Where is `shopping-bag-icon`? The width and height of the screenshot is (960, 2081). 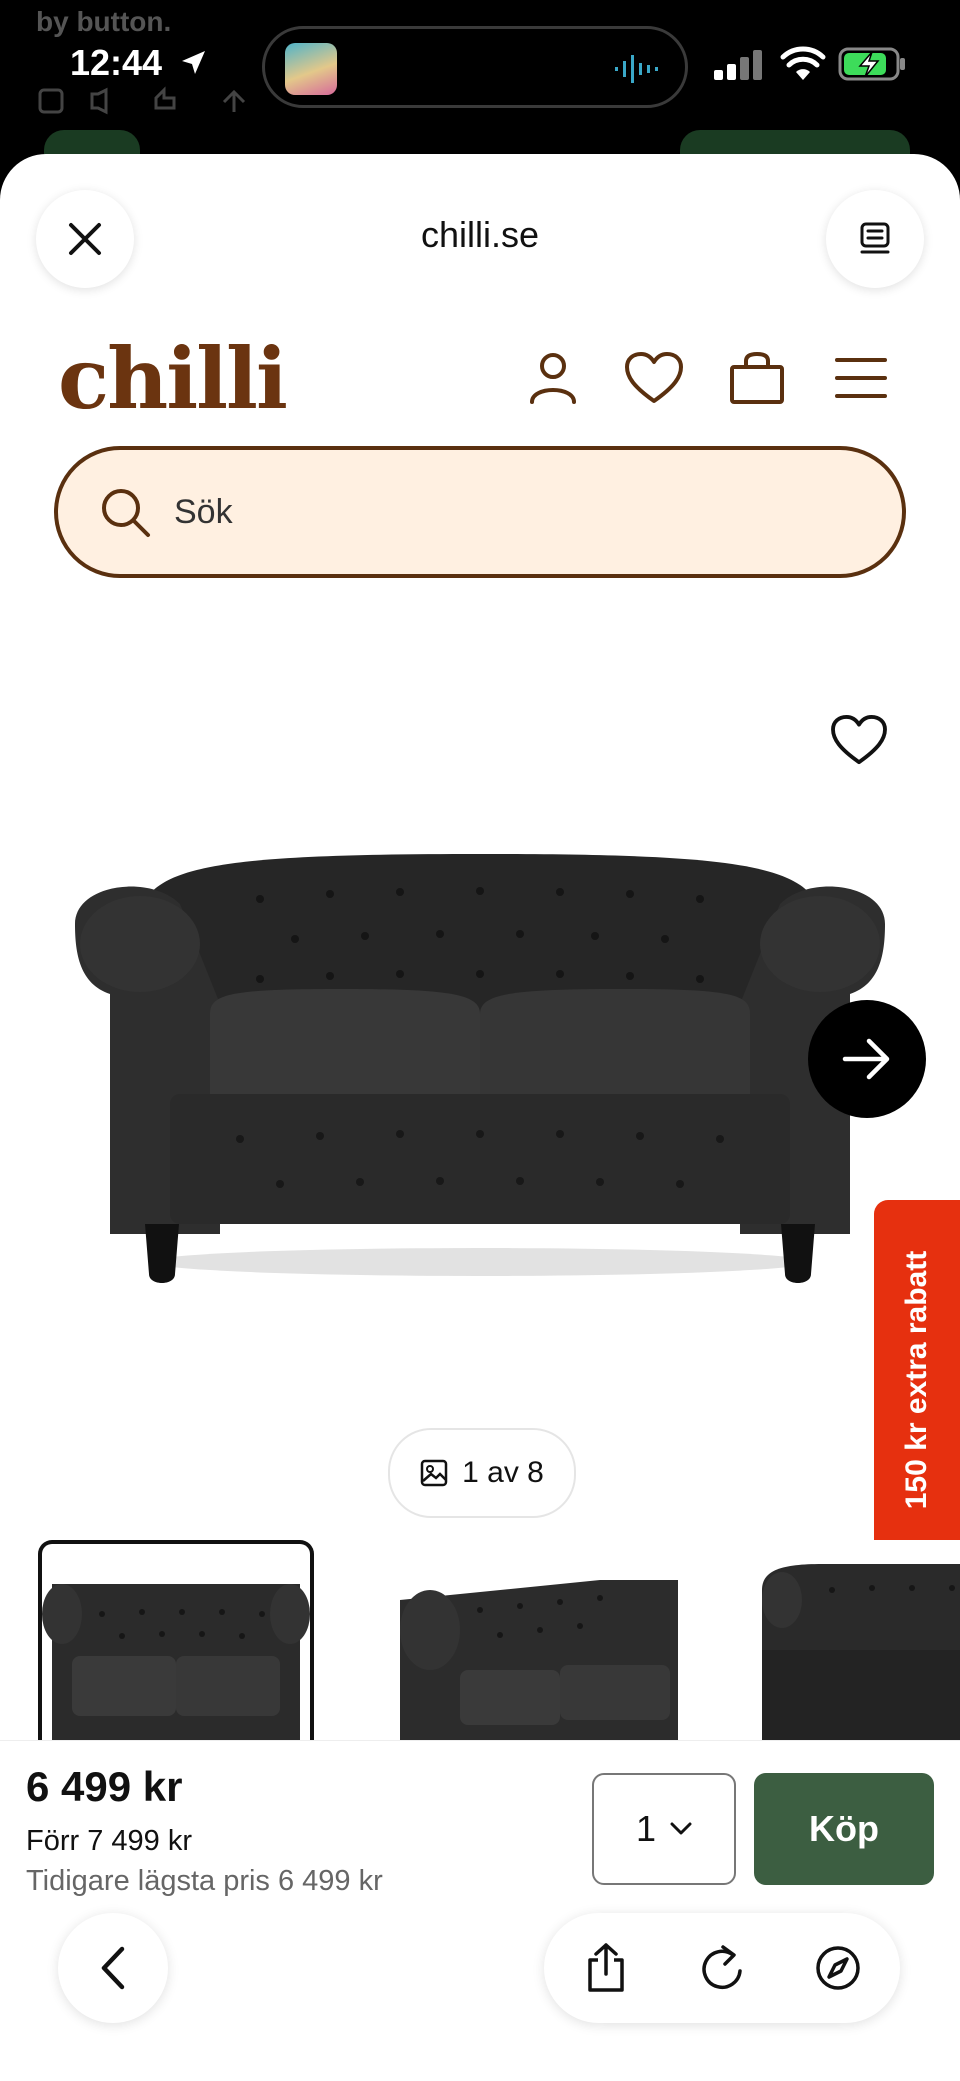 shopping-bag-icon is located at coordinates (757, 377).